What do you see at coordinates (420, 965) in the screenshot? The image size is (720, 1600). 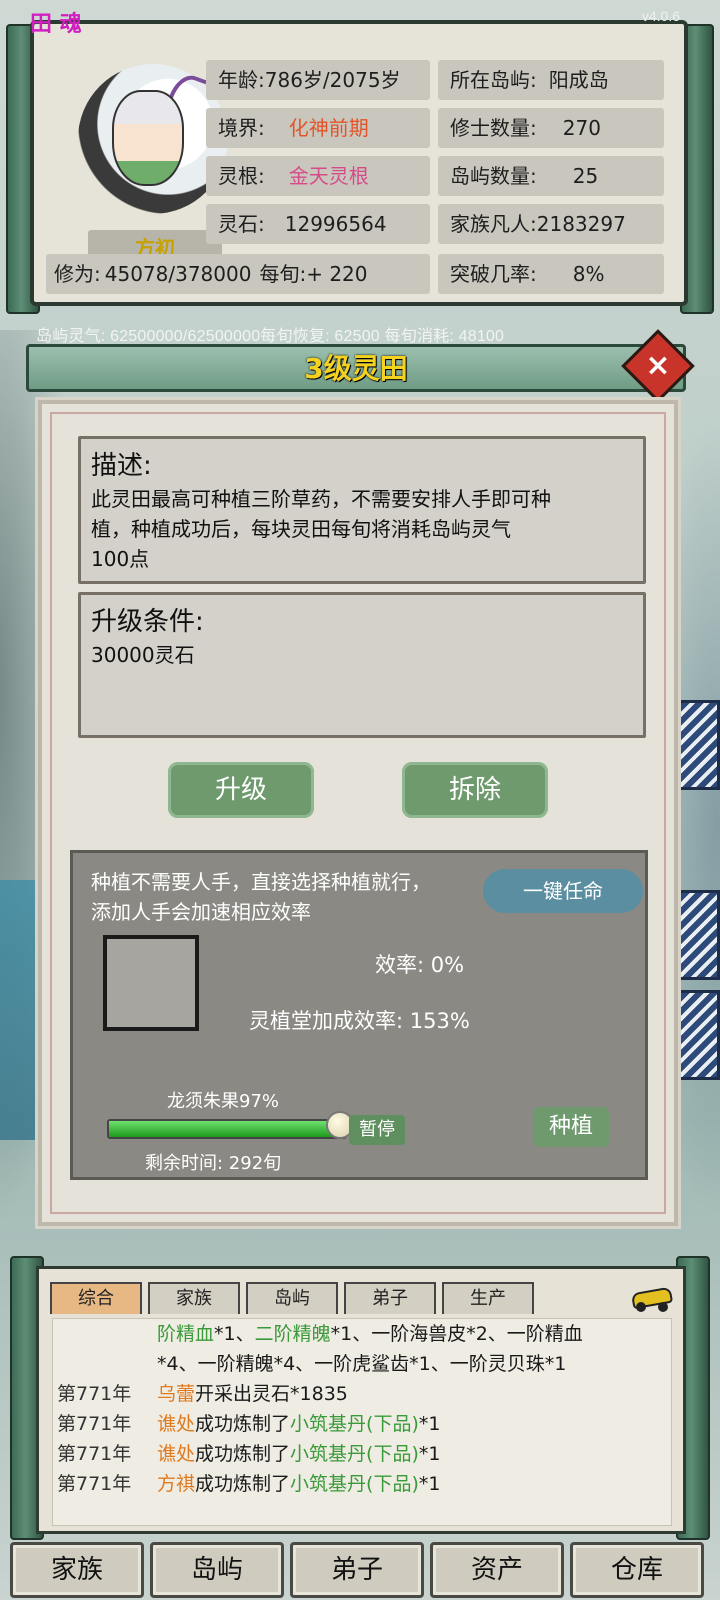 I see `efficiency-text: 效率: 0%` at bounding box center [420, 965].